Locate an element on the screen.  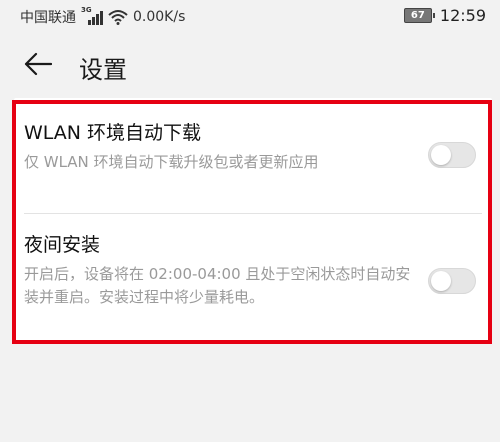
carrier-name: 中国联通 is located at coordinates (48, 18).